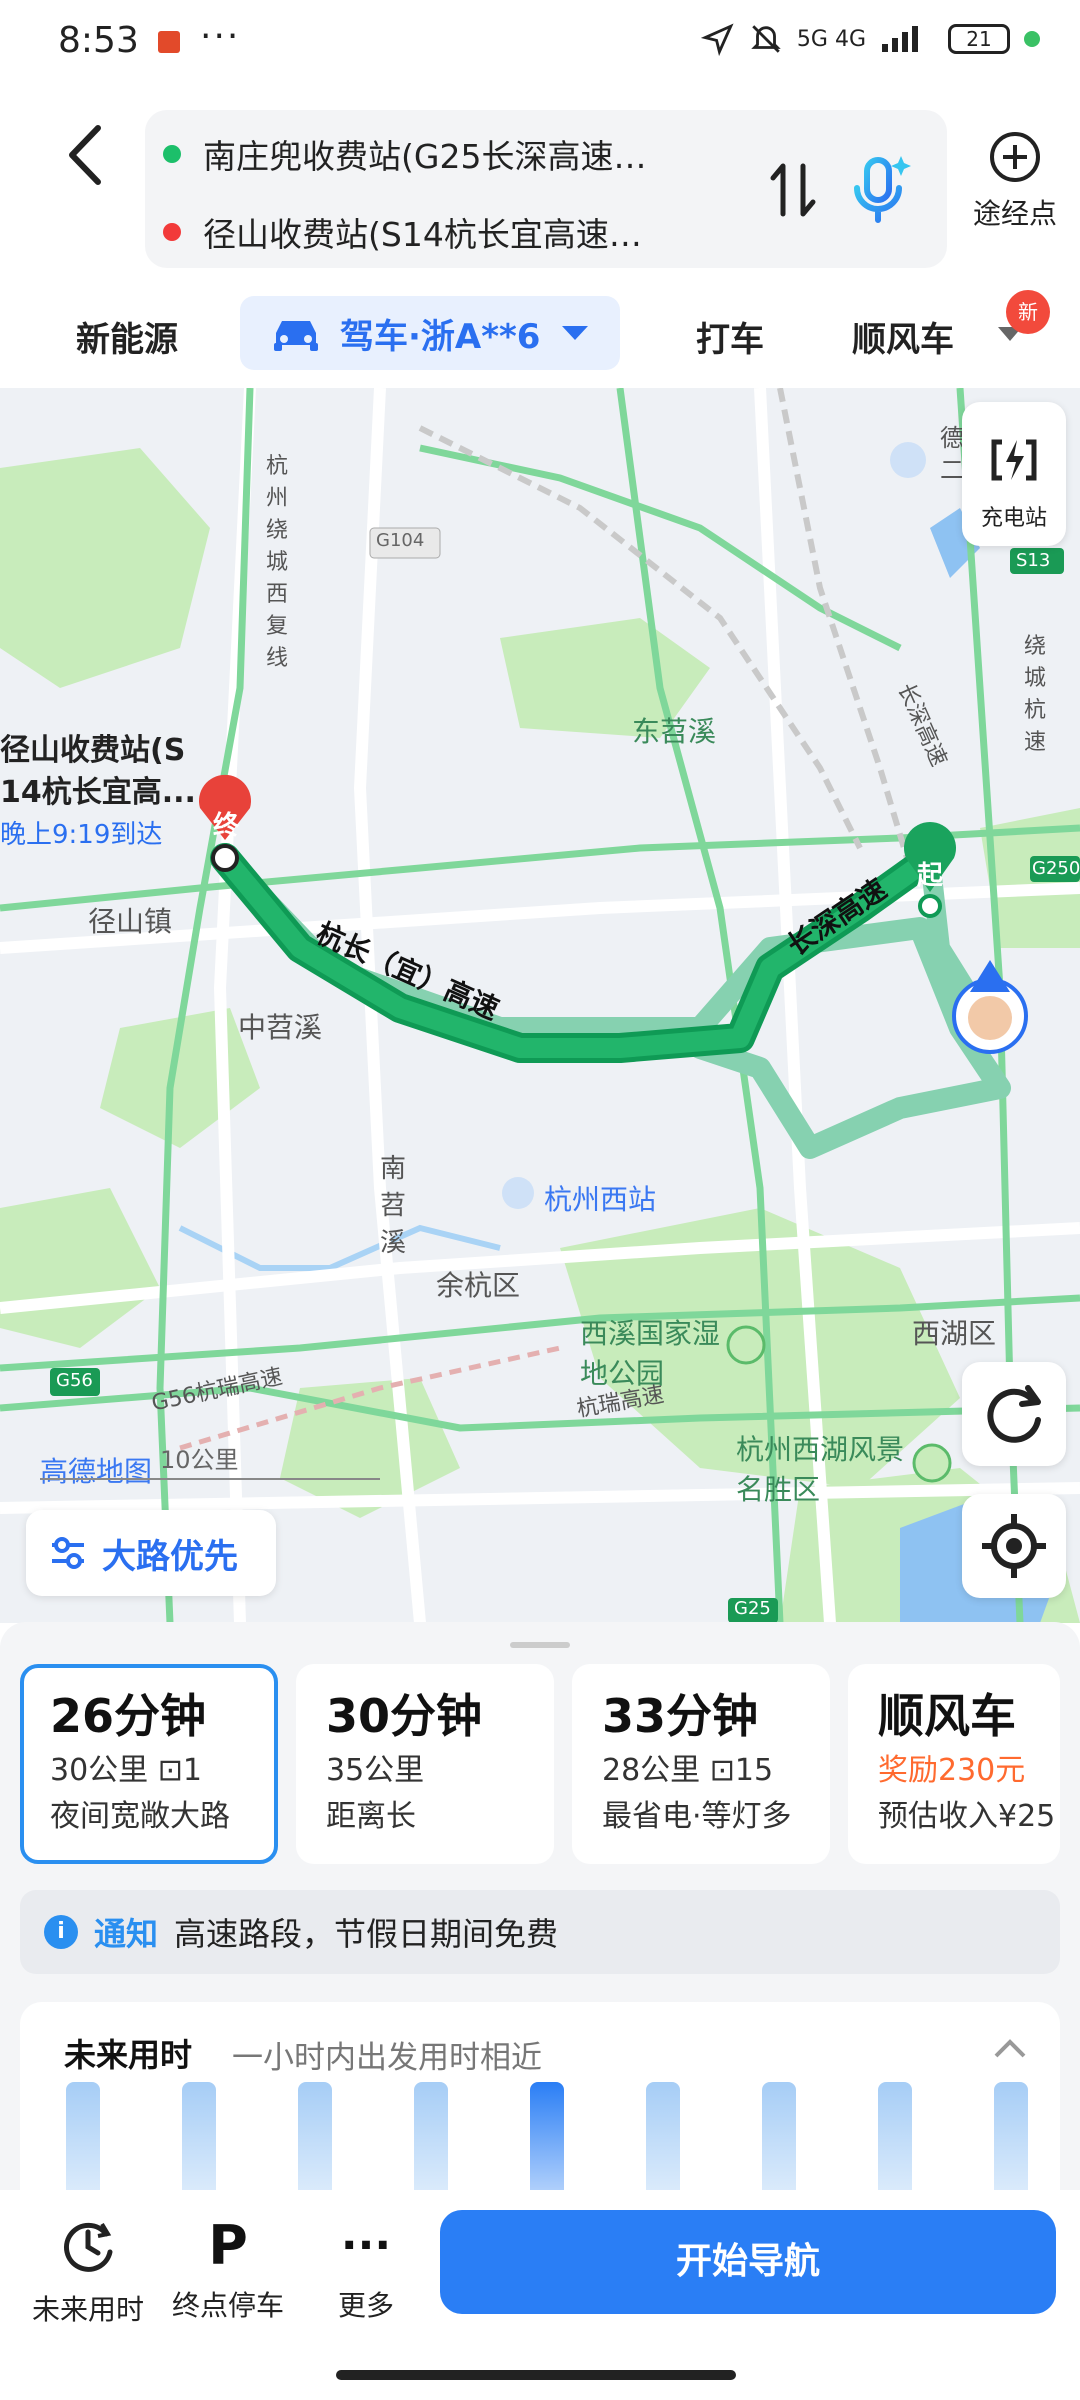 The height and width of the screenshot is (2400, 1080). What do you see at coordinates (128, 1716) in the screenshot?
I see `route-time: 26分钟` at bounding box center [128, 1716].